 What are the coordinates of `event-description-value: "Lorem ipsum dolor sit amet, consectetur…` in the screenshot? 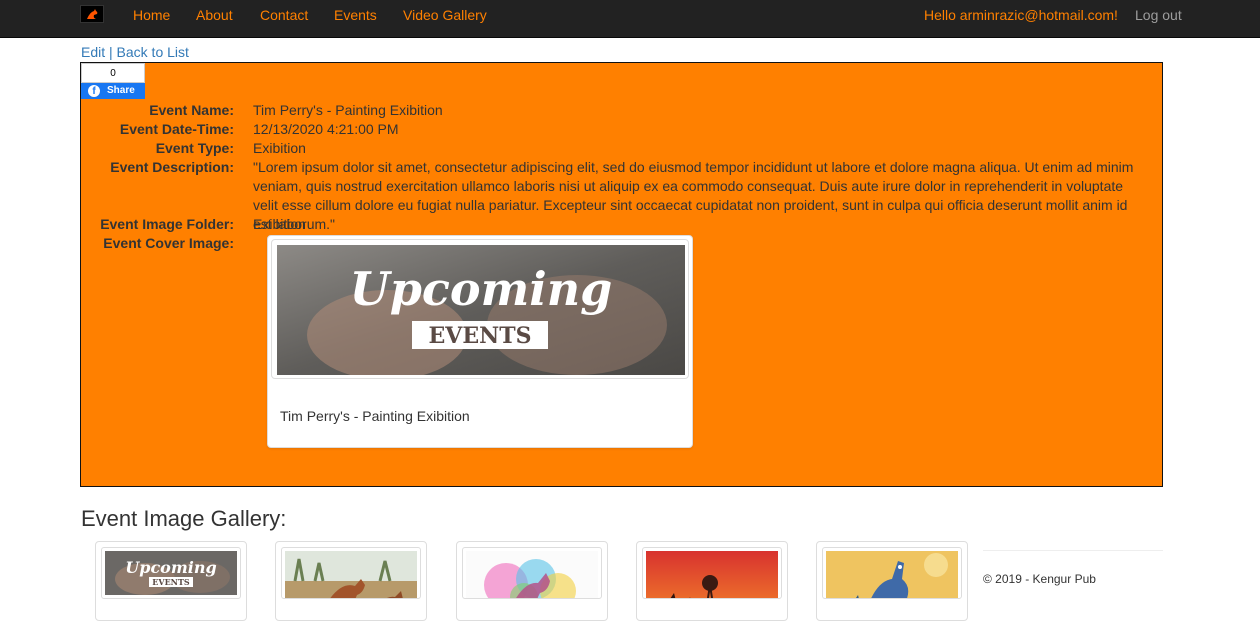 It's located at (693, 195).